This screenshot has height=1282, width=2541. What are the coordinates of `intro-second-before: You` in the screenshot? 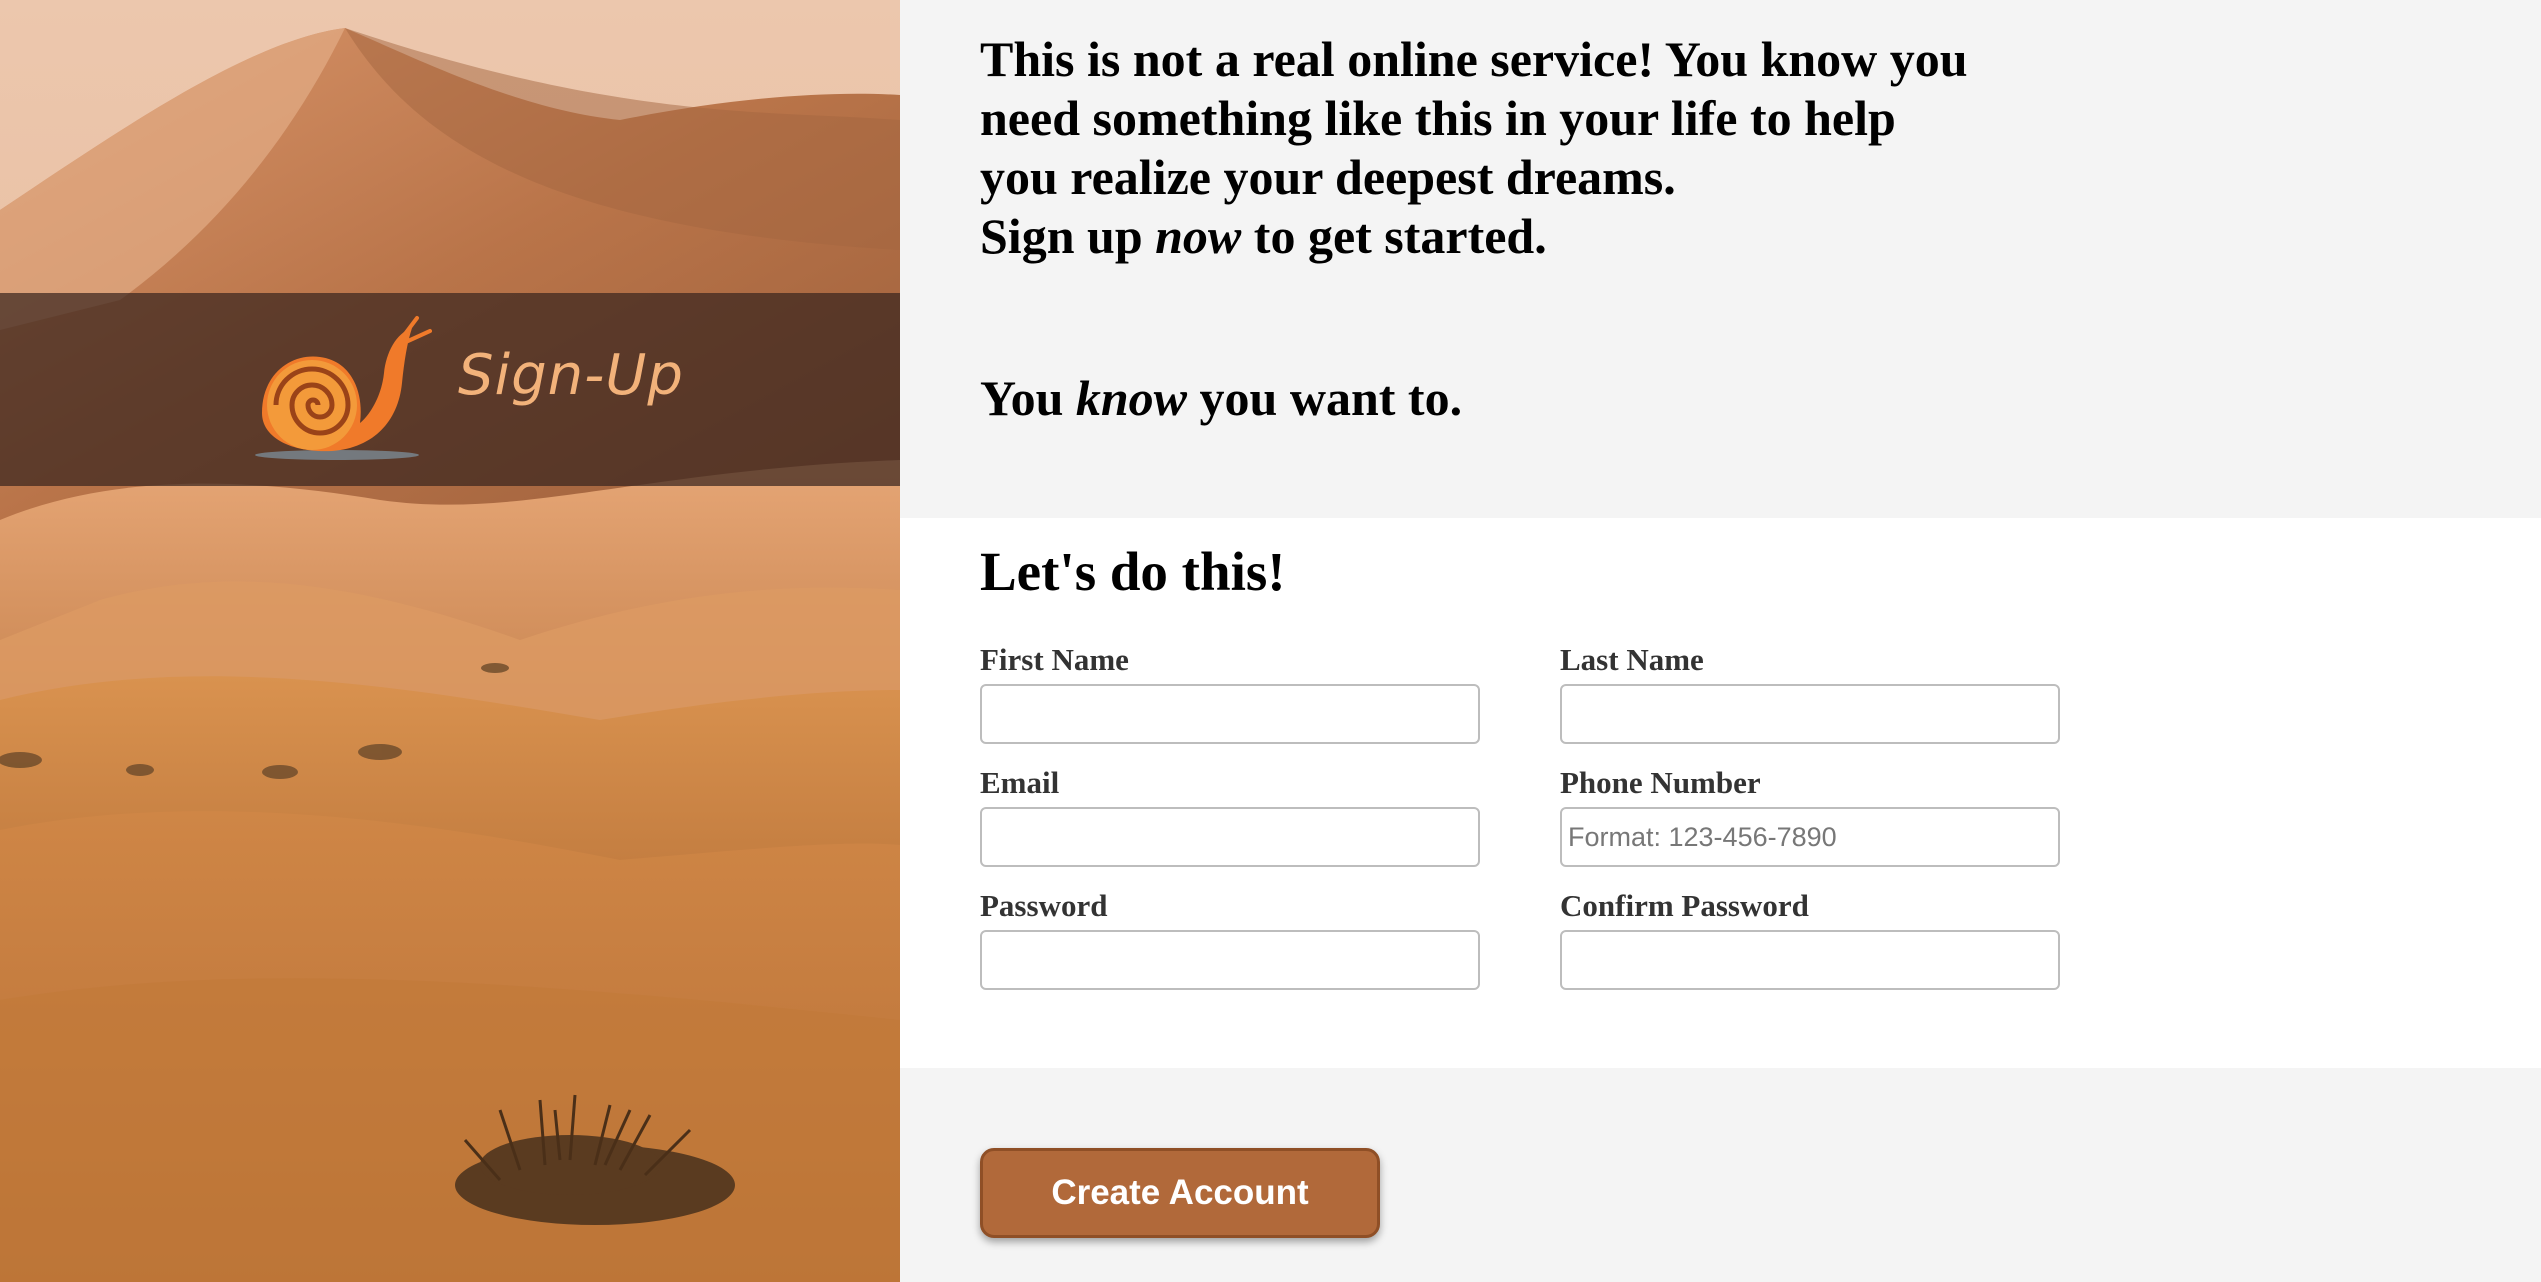 It's located at (1028, 398).